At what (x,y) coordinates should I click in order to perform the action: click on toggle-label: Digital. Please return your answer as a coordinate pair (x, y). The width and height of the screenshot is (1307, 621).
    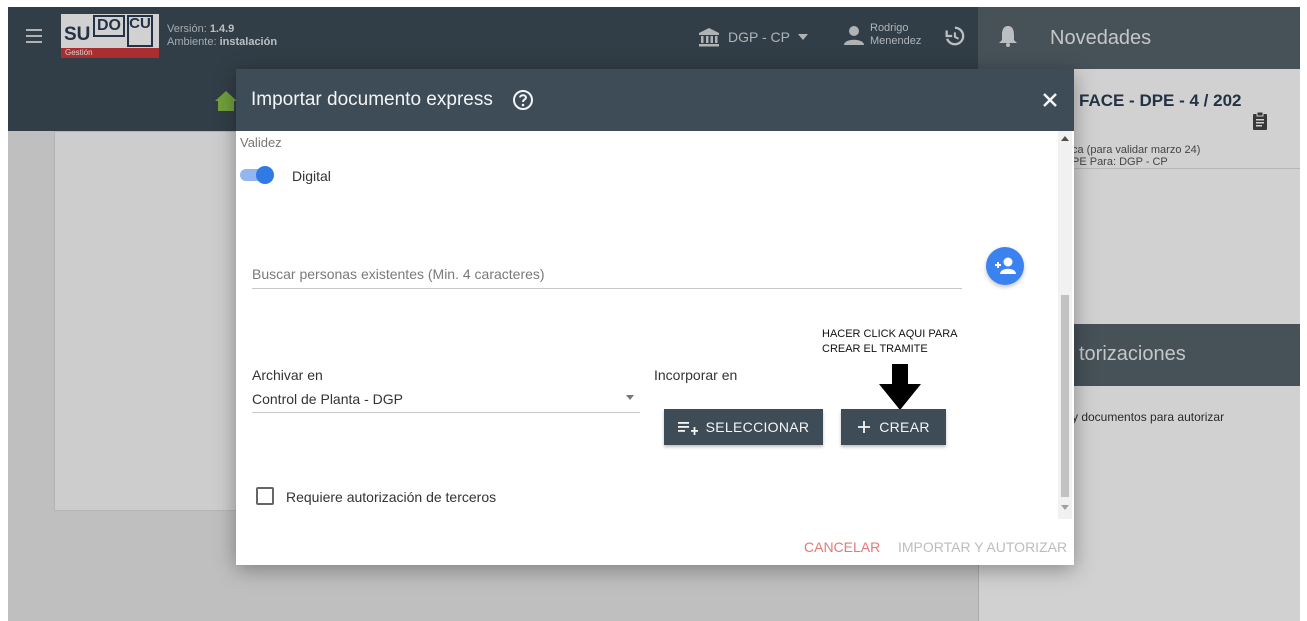
    Looking at the image, I should click on (311, 176).